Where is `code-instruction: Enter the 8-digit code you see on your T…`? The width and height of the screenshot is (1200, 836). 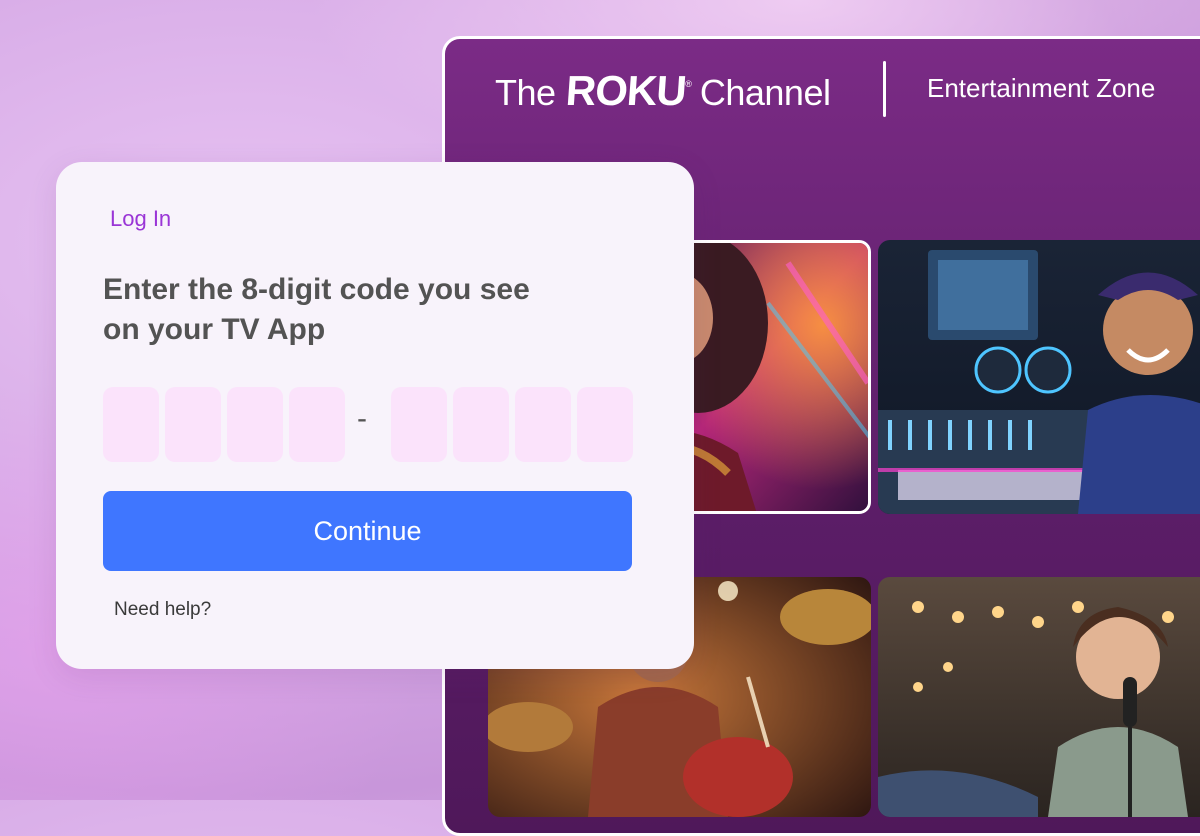
code-instruction: Enter the 8-digit code you see on your T… is located at coordinates (316, 309).